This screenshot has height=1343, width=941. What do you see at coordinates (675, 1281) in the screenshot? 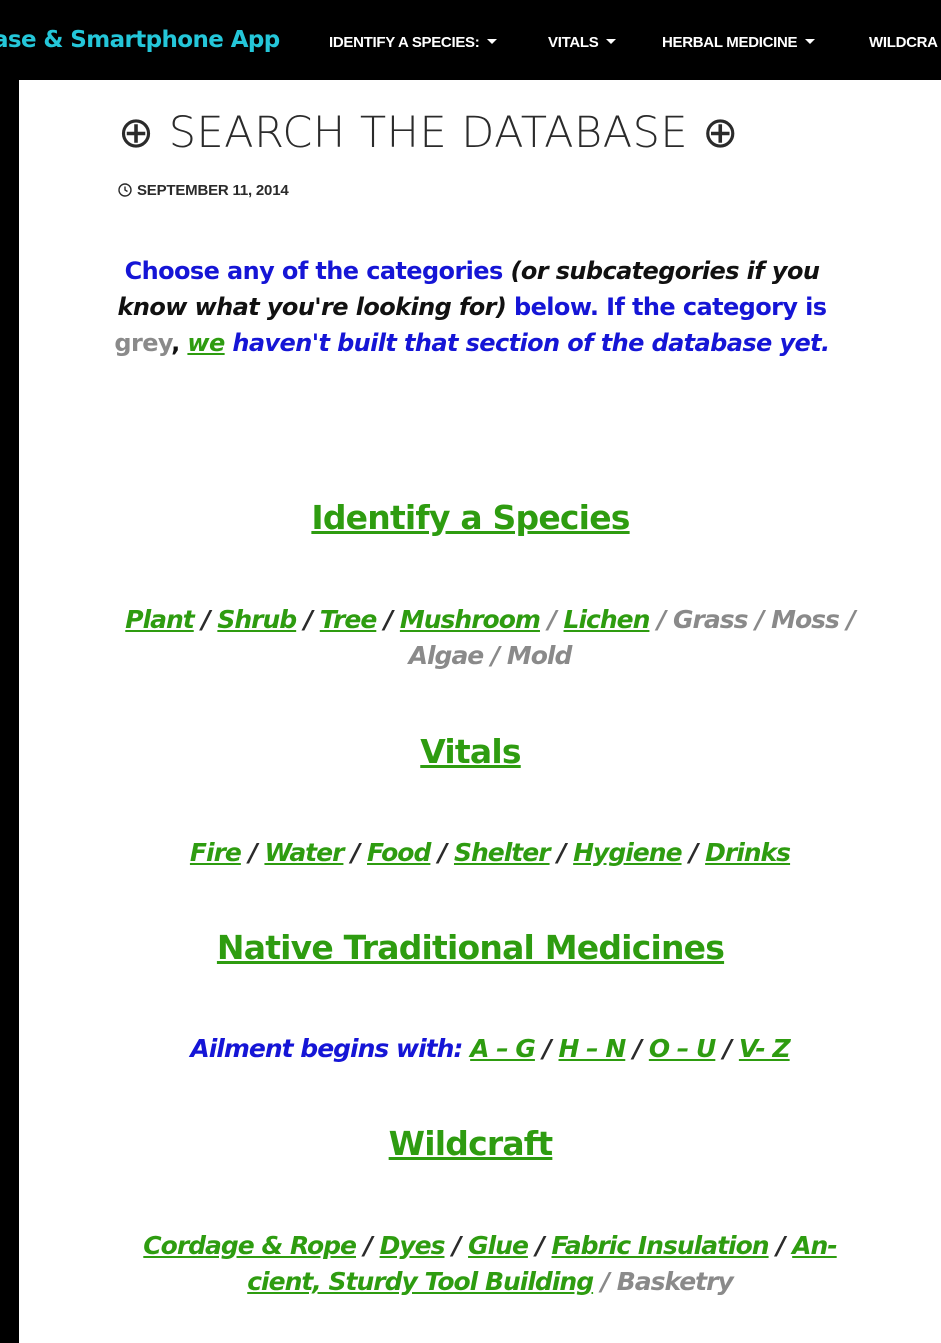
I see `unavailable-basketry: Basketry` at bounding box center [675, 1281].